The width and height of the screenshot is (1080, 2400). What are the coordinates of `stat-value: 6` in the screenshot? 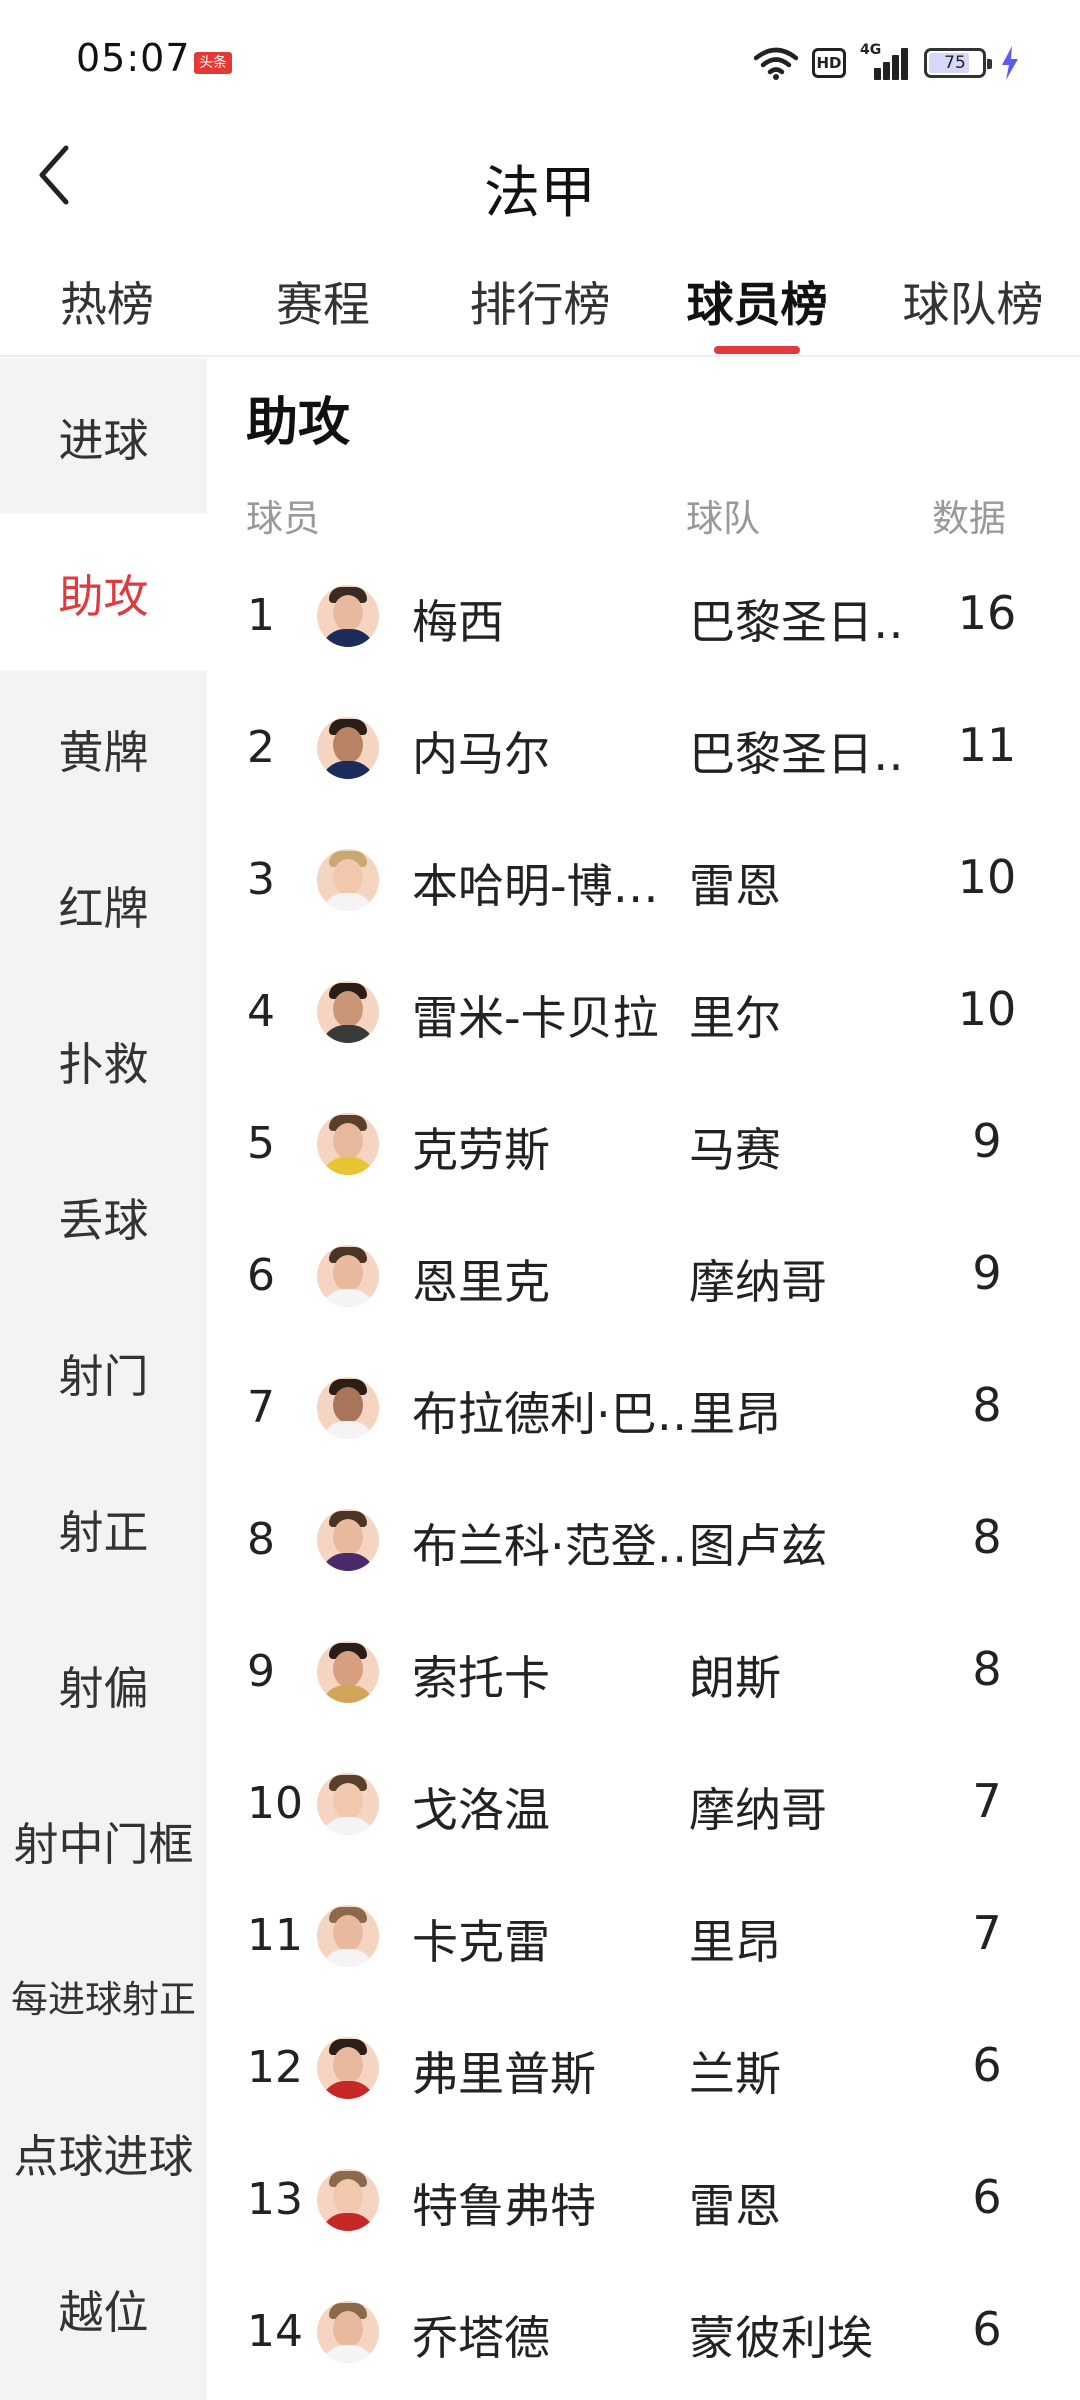 It's located at (987, 2065).